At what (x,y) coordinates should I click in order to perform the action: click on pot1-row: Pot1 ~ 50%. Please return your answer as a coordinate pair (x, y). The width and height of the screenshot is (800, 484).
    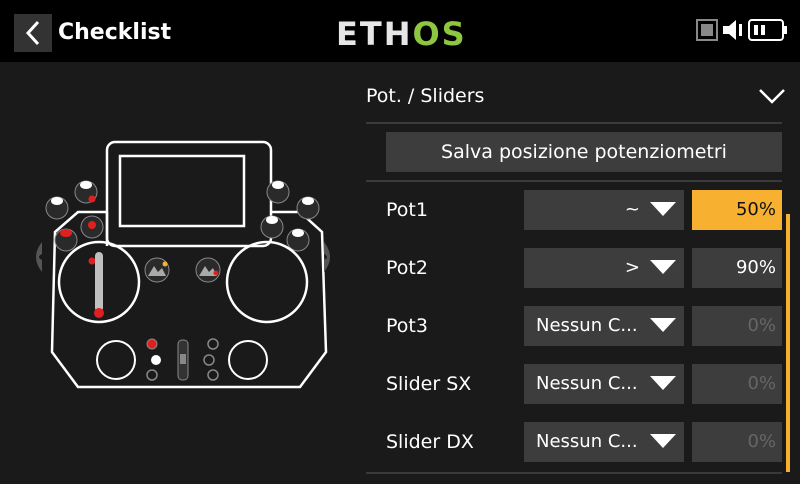
    Looking at the image, I should click on (574, 210).